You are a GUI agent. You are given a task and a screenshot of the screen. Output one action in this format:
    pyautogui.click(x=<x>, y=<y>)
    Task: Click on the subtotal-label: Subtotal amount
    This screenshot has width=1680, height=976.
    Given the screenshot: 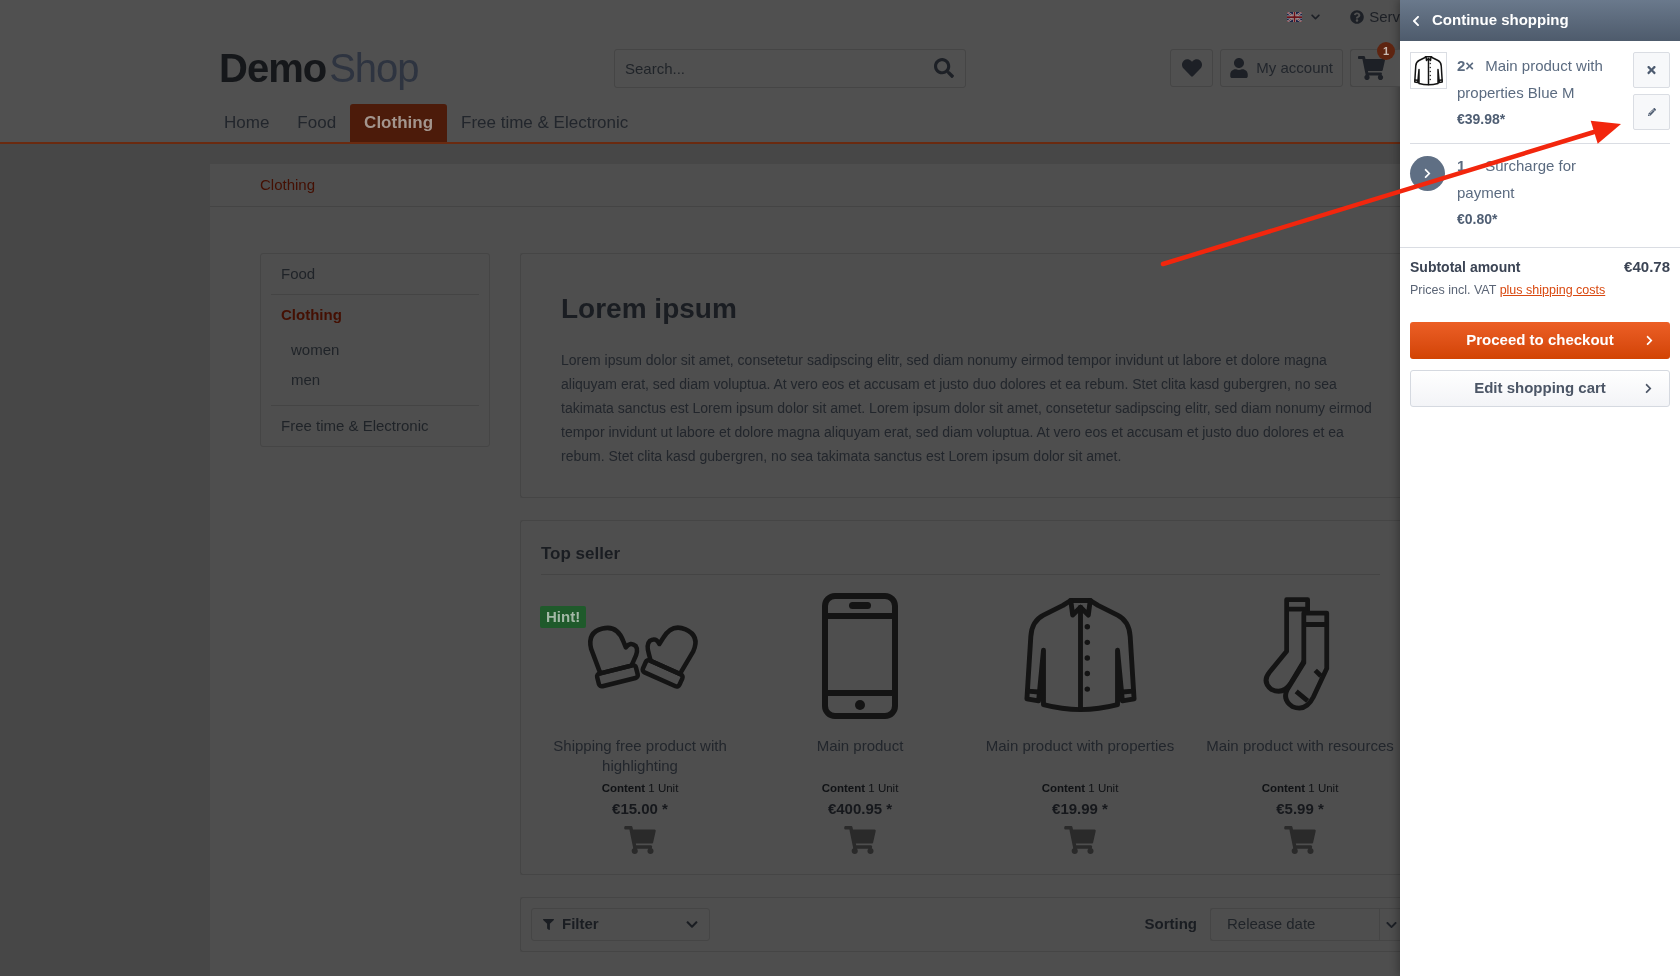 What is the action you would take?
    pyautogui.click(x=1465, y=267)
    